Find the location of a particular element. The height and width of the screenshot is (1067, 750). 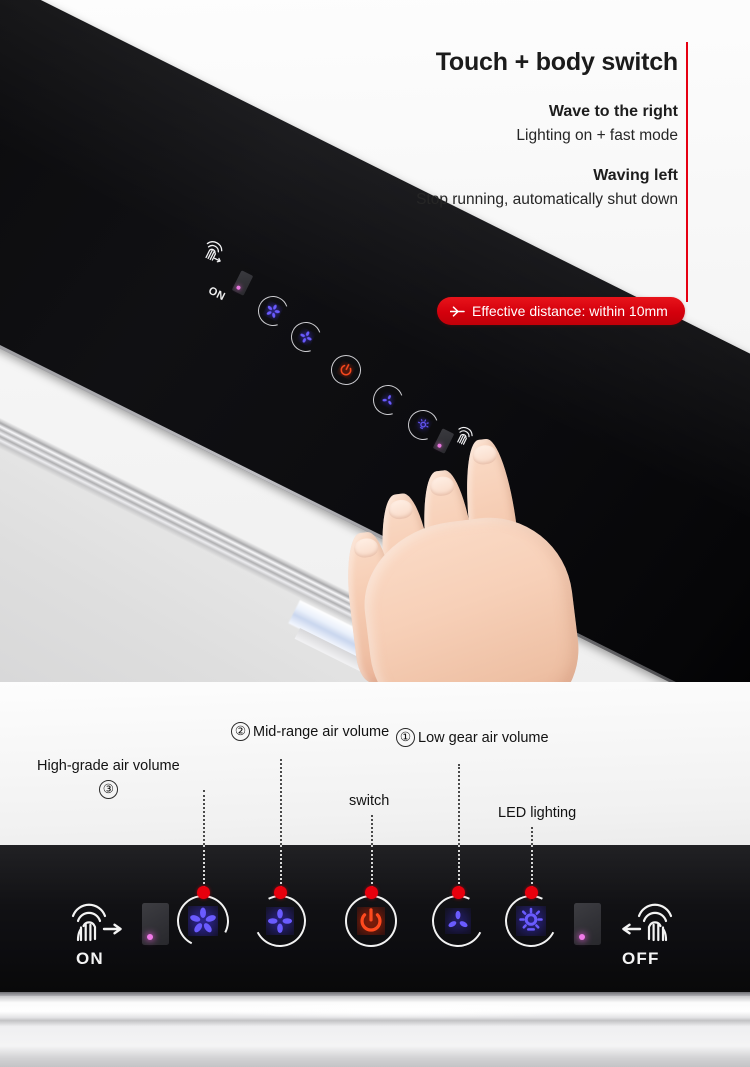

button-power-switch is located at coordinates (371, 921).